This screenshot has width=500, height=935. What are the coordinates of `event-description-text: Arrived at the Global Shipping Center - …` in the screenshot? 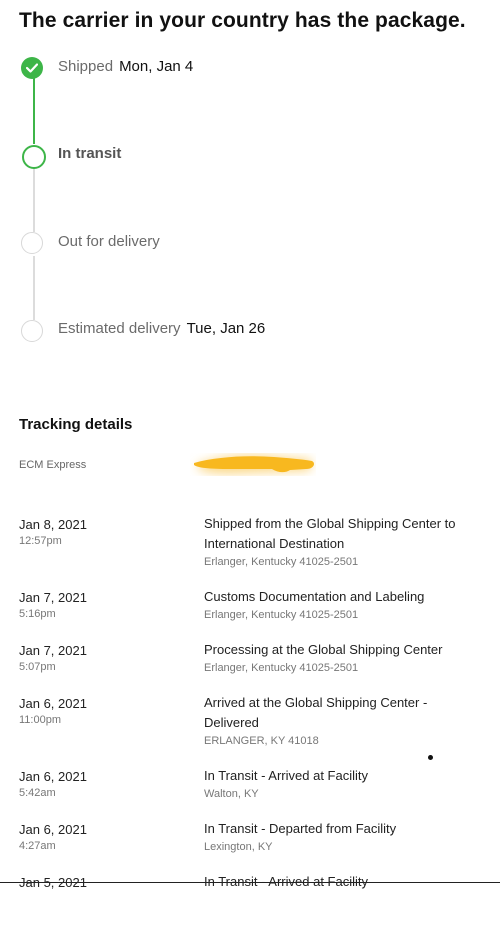 It's located at (316, 712).